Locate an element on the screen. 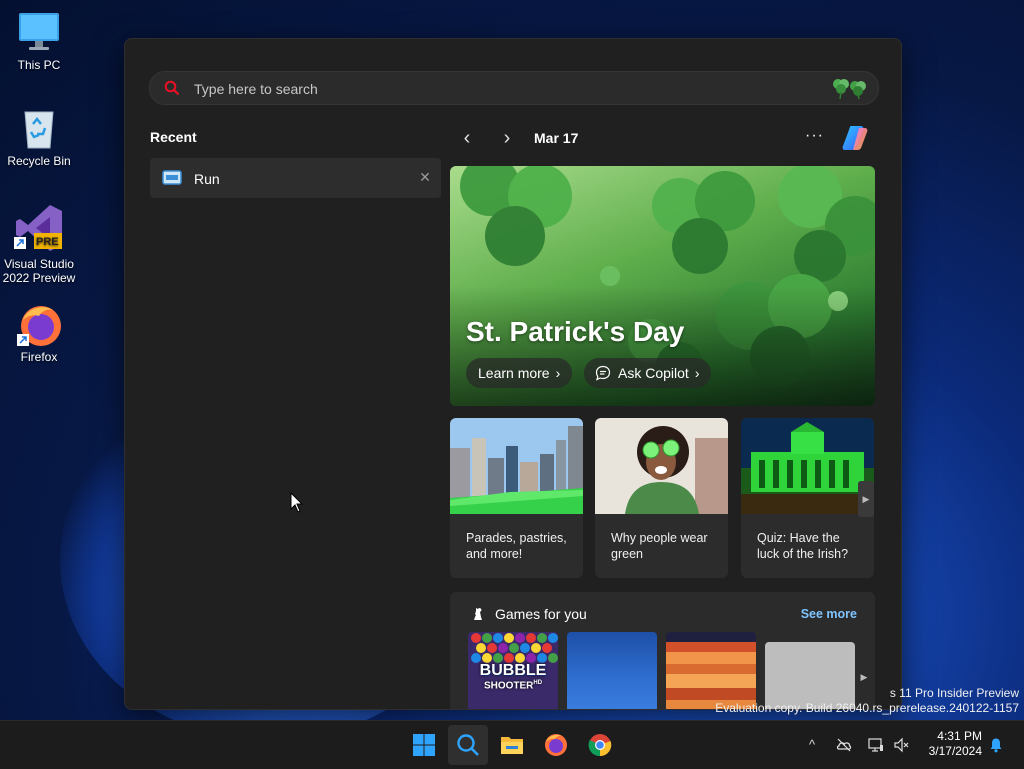  card-caption: Parades, pastries, and more! is located at coordinates (516, 546).